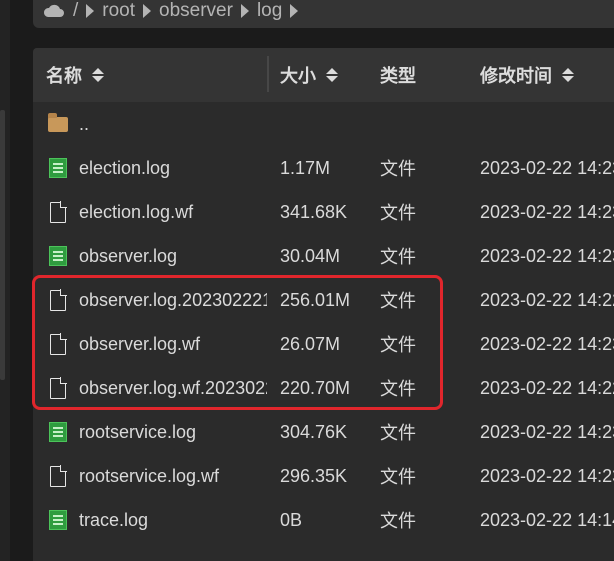 The height and width of the screenshot is (561, 614). What do you see at coordinates (140, 343) in the screenshot?
I see `file-name: observer.log.wf` at bounding box center [140, 343].